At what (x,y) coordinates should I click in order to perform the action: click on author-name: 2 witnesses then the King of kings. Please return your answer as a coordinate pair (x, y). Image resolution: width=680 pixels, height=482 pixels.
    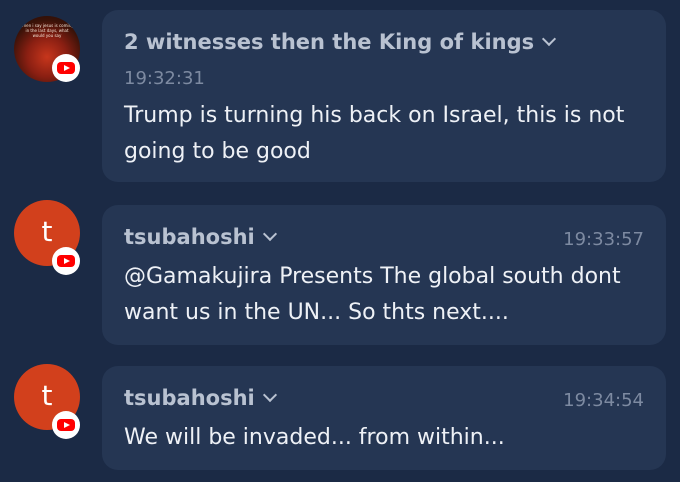
    Looking at the image, I should click on (340, 42).